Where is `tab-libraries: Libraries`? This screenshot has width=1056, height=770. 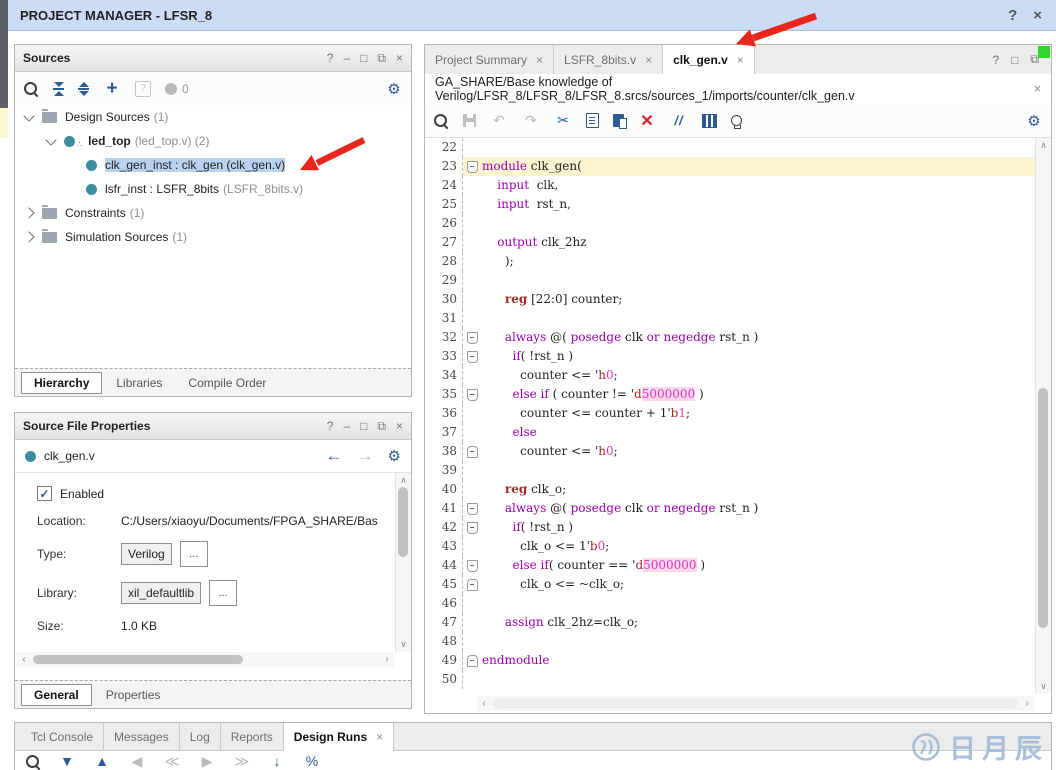 tab-libraries: Libraries is located at coordinates (139, 383).